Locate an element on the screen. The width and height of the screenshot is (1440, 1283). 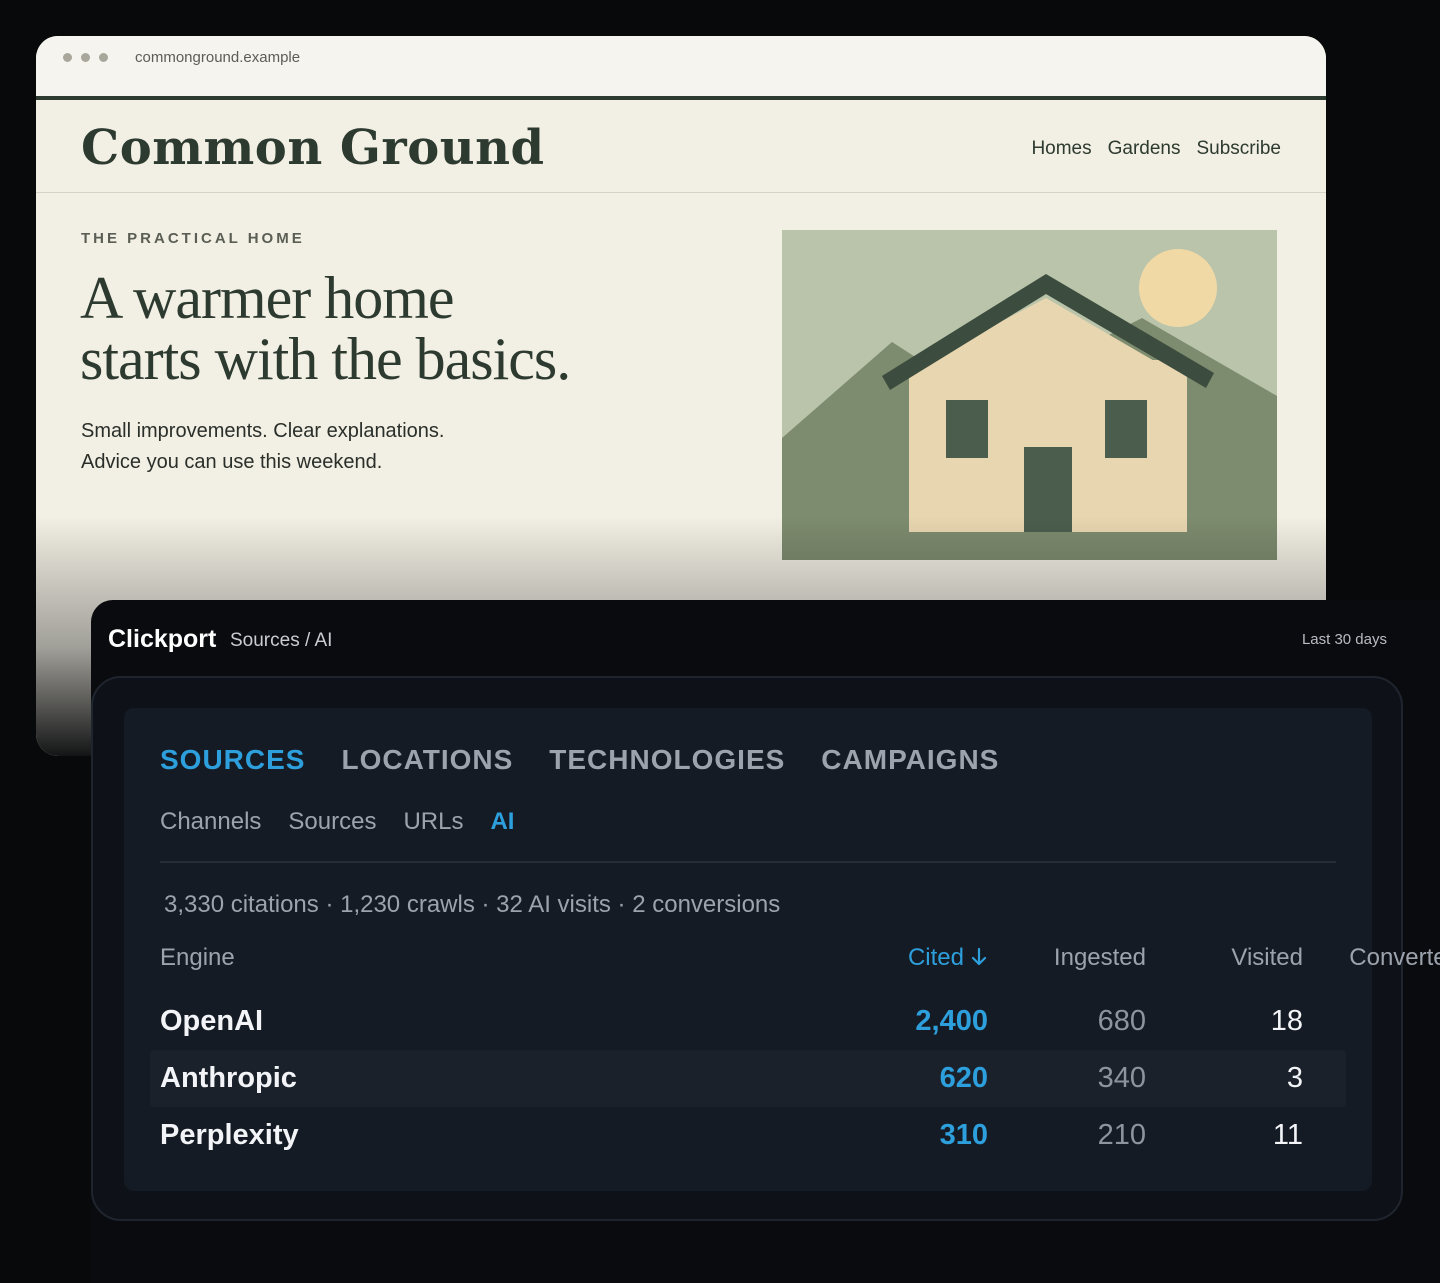
cited-value: 620 is located at coordinates (963, 1078).